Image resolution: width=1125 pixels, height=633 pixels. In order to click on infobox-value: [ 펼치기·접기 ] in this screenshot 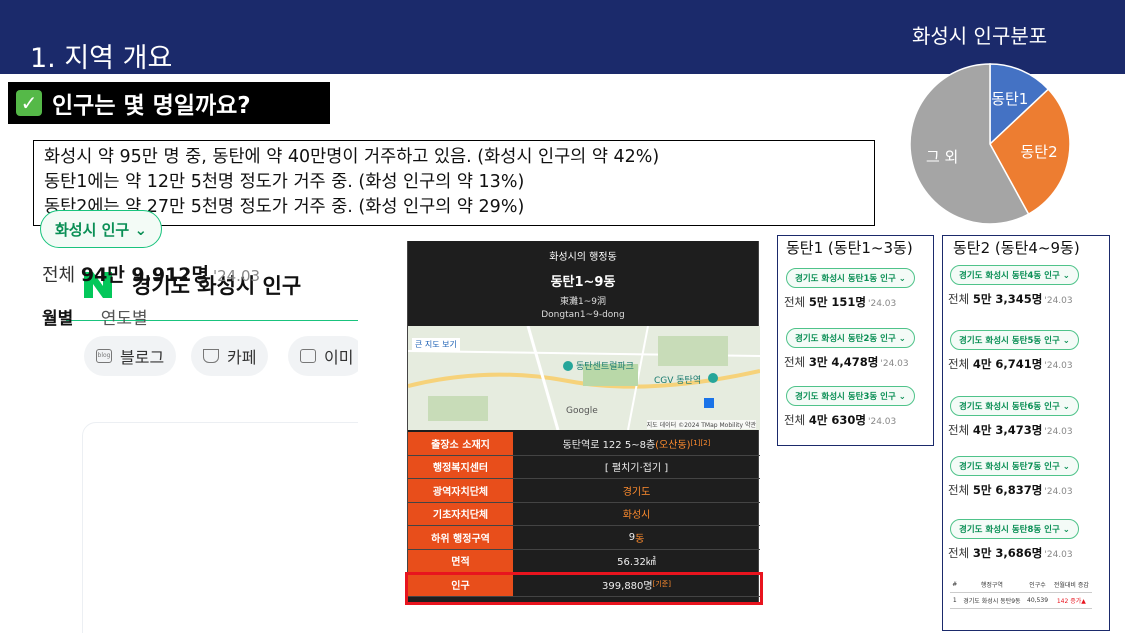, I will do `click(636, 467)`.